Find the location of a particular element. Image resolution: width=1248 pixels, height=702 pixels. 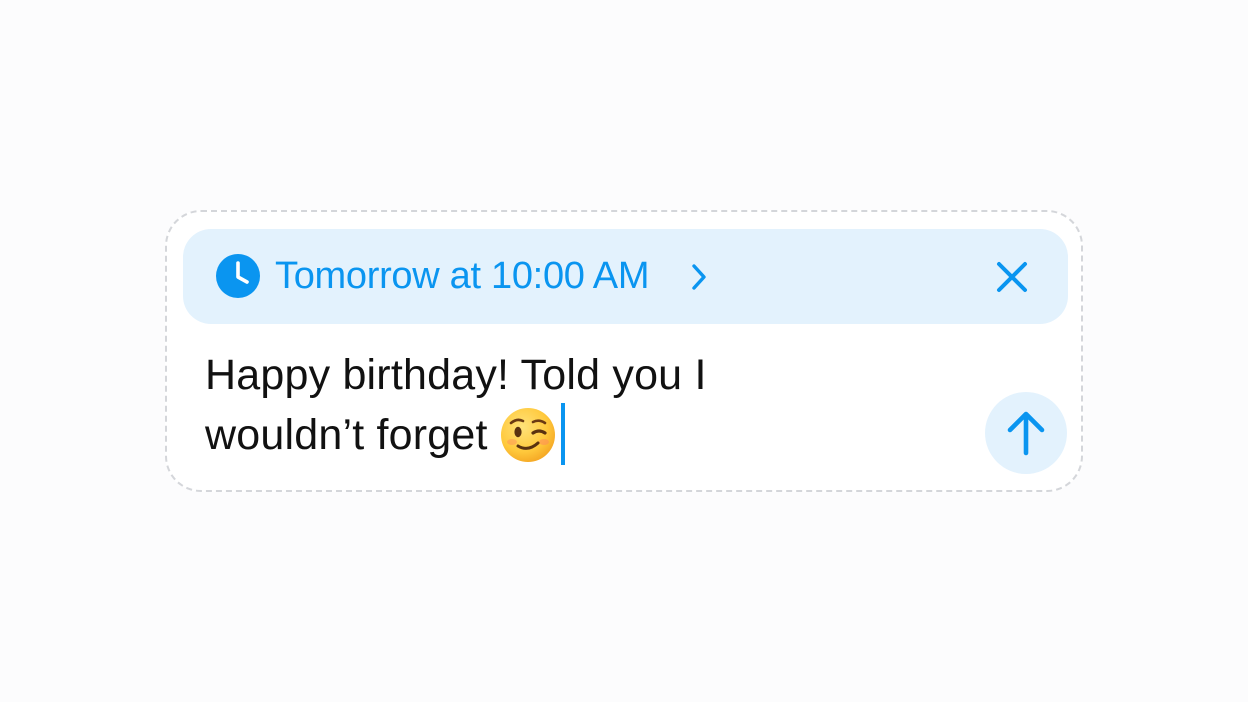

scheduled-send-bar: Tomorrow at 10:00 AM is located at coordinates (625, 276).